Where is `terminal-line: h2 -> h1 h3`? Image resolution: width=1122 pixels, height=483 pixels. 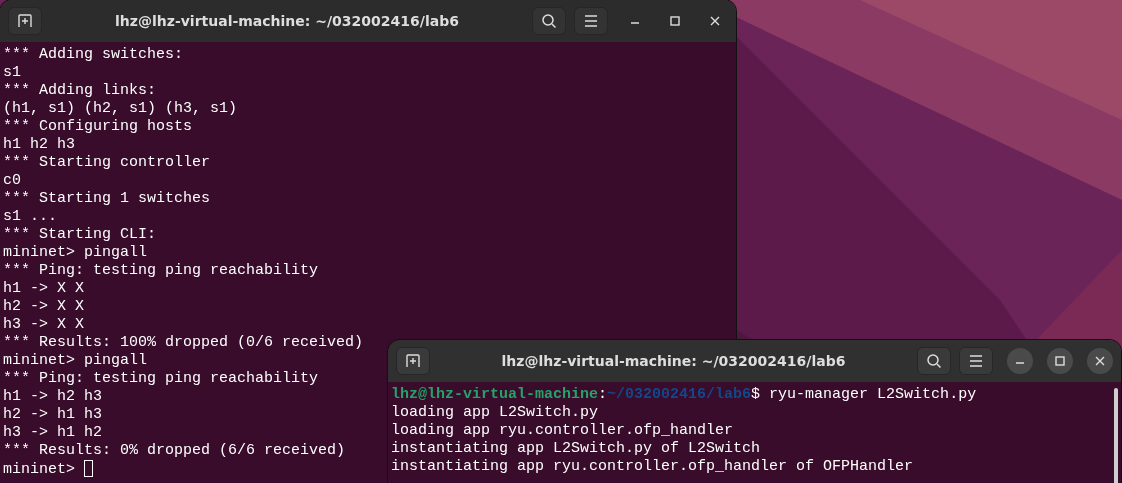
terminal-line: h2 -> h1 h3 is located at coordinates (53, 414).